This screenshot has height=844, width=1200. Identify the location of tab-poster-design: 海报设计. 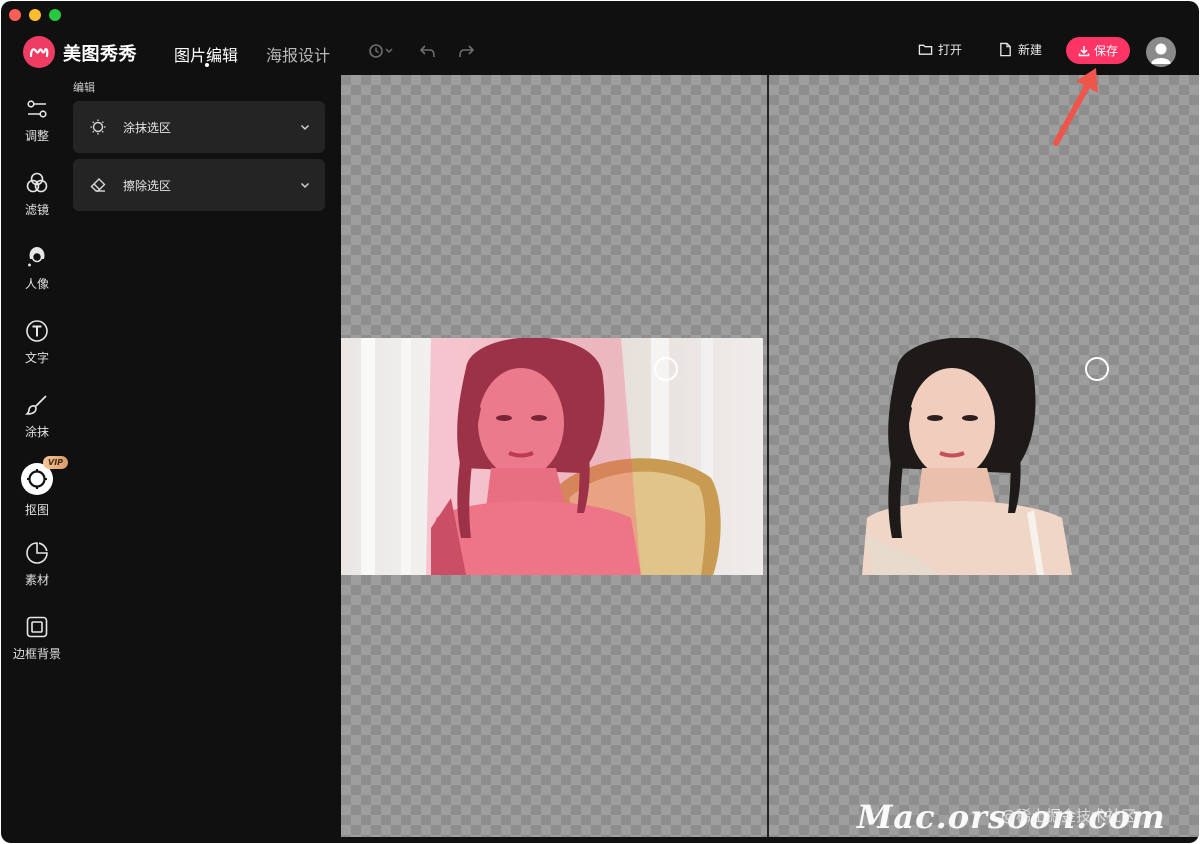
(298, 54).